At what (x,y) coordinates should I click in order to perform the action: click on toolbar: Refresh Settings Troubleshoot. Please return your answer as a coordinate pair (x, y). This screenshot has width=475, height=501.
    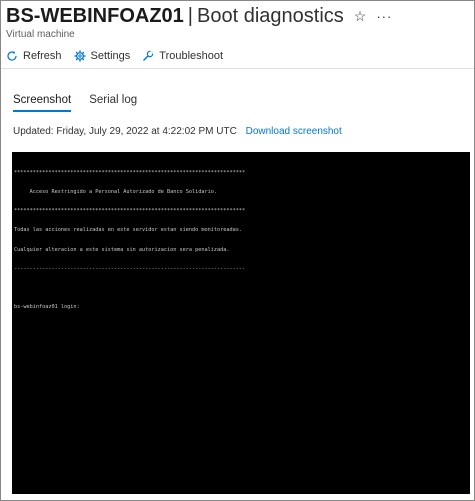
    Looking at the image, I should click on (120, 56).